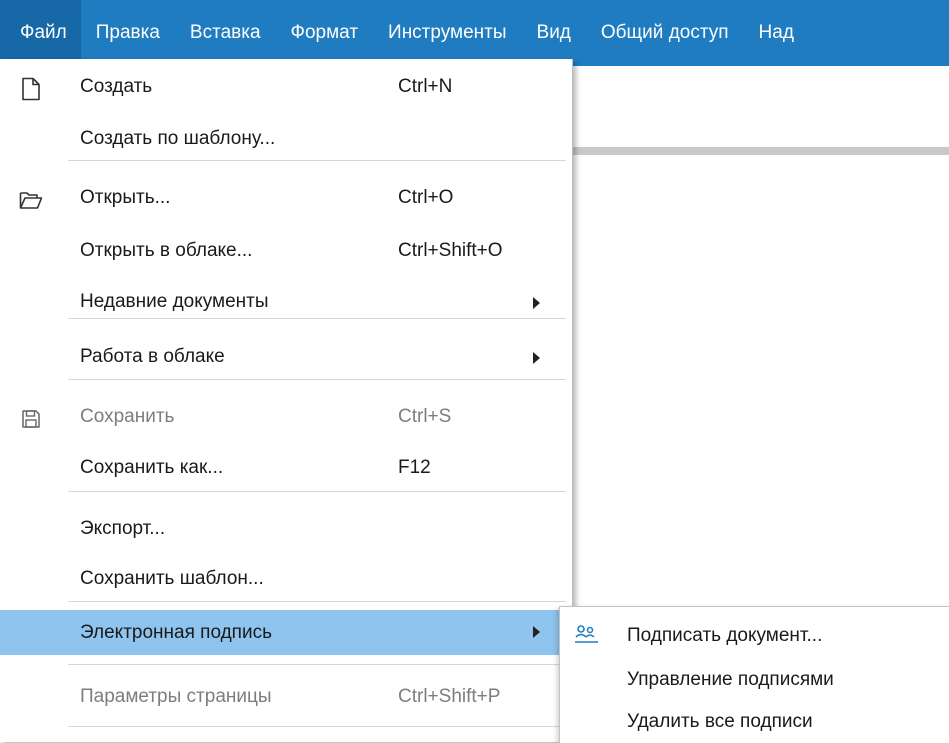 This screenshot has height=743, width=949. What do you see at coordinates (152, 356) in the screenshot?
I see `menu-item-label: Работа в облаке` at bounding box center [152, 356].